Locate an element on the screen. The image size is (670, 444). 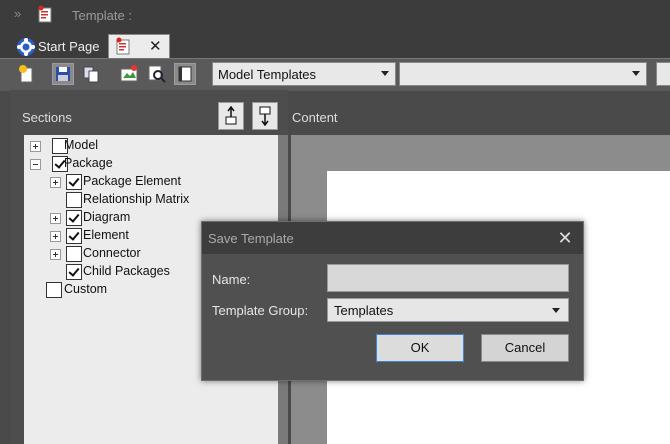
tree-node-label: Connector is located at coordinates (112, 253).